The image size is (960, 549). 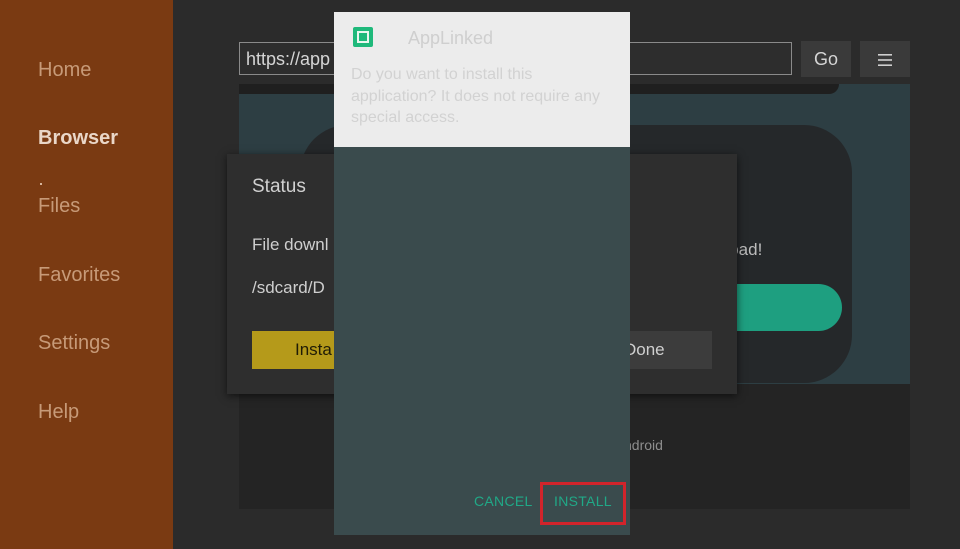 What do you see at coordinates (59, 206) in the screenshot?
I see `sidebar-item-files: Files` at bounding box center [59, 206].